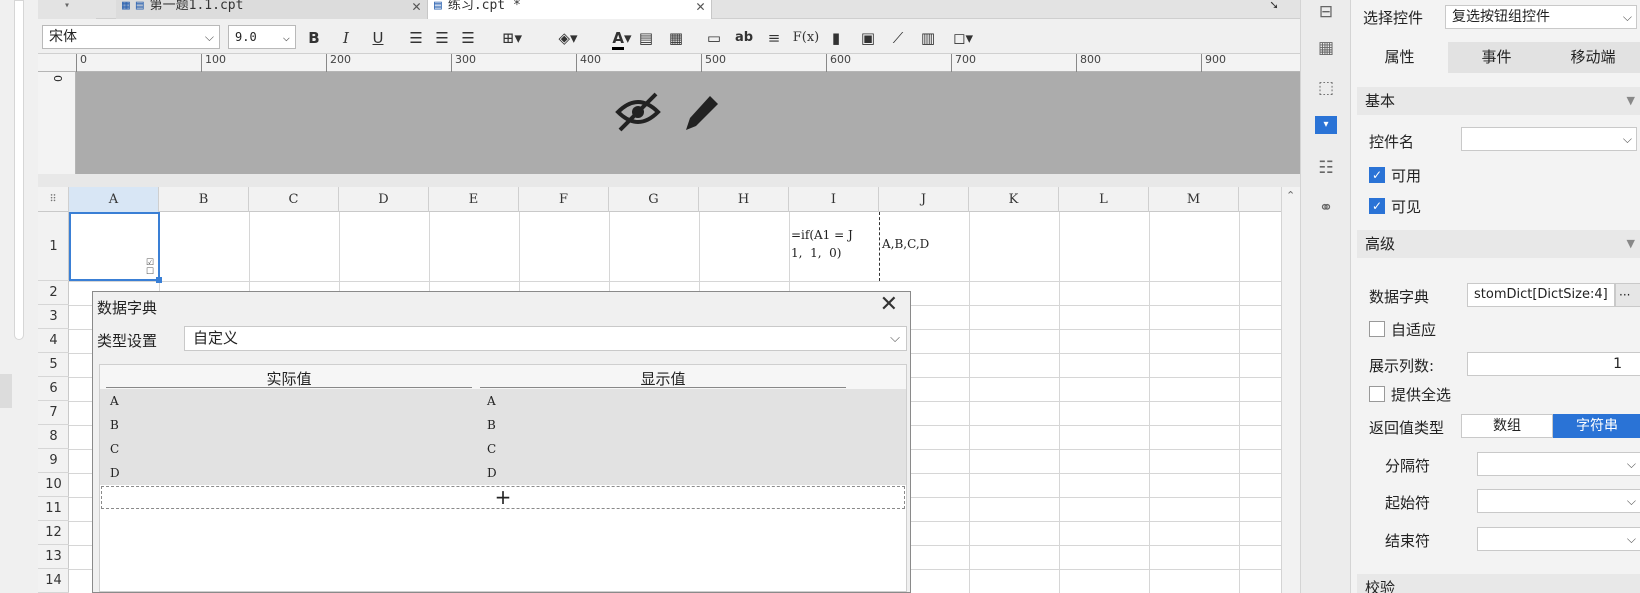 Image resolution: width=1640 pixels, height=593 pixels. What do you see at coordinates (503, 449) in the screenshot?
I see `table-row: CC` at bounding box center [503, 449].